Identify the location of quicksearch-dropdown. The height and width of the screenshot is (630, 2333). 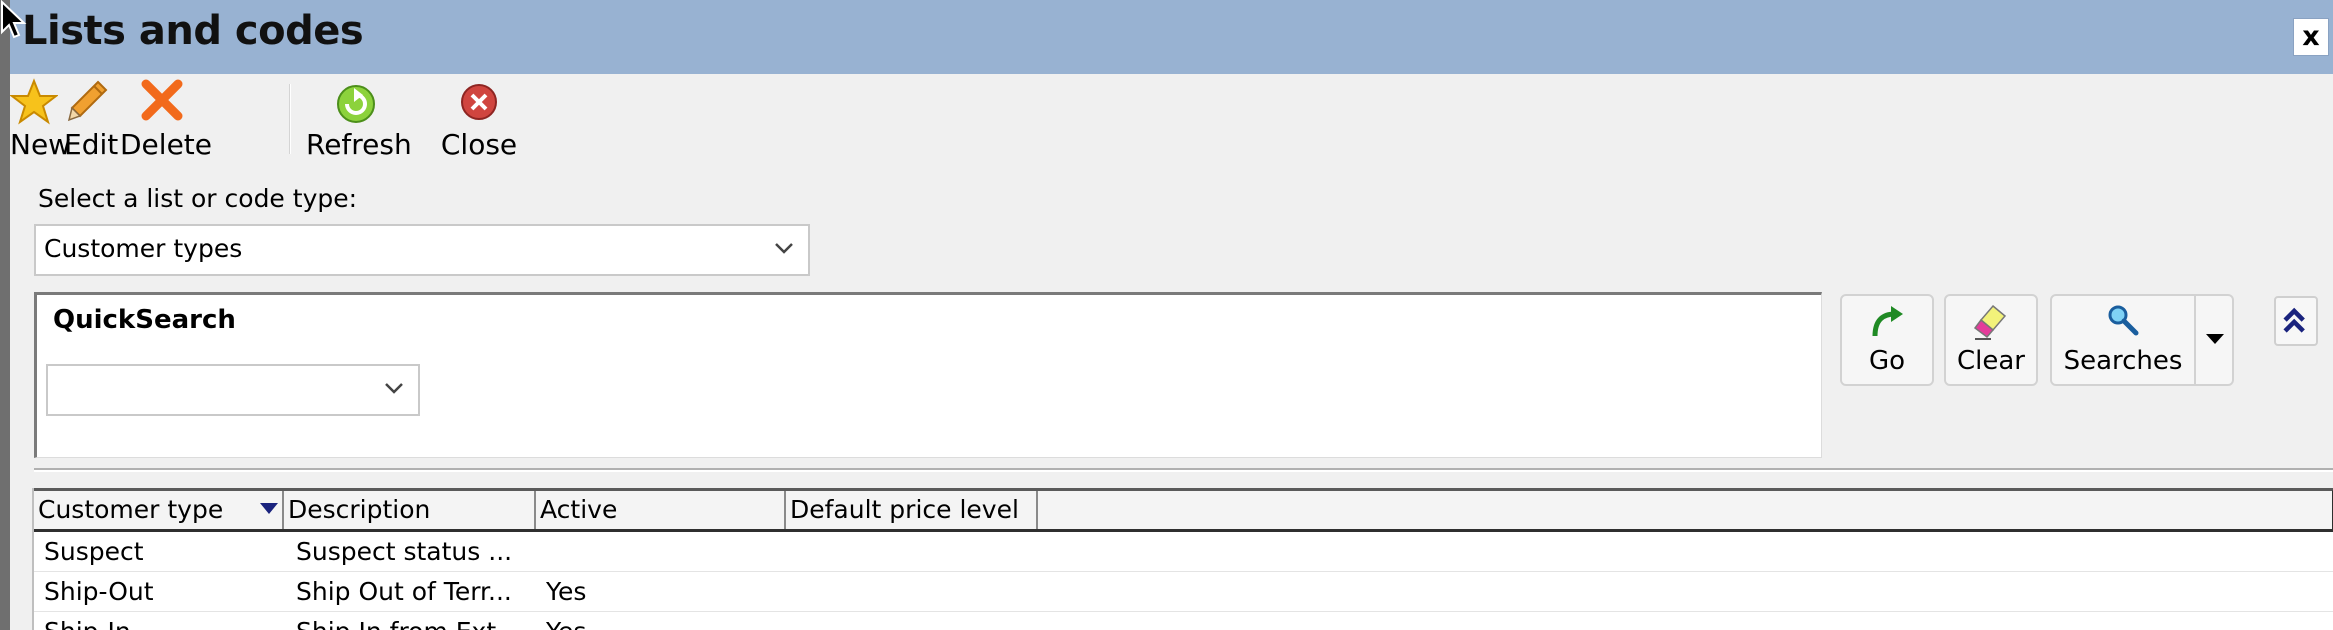
(233, 390).